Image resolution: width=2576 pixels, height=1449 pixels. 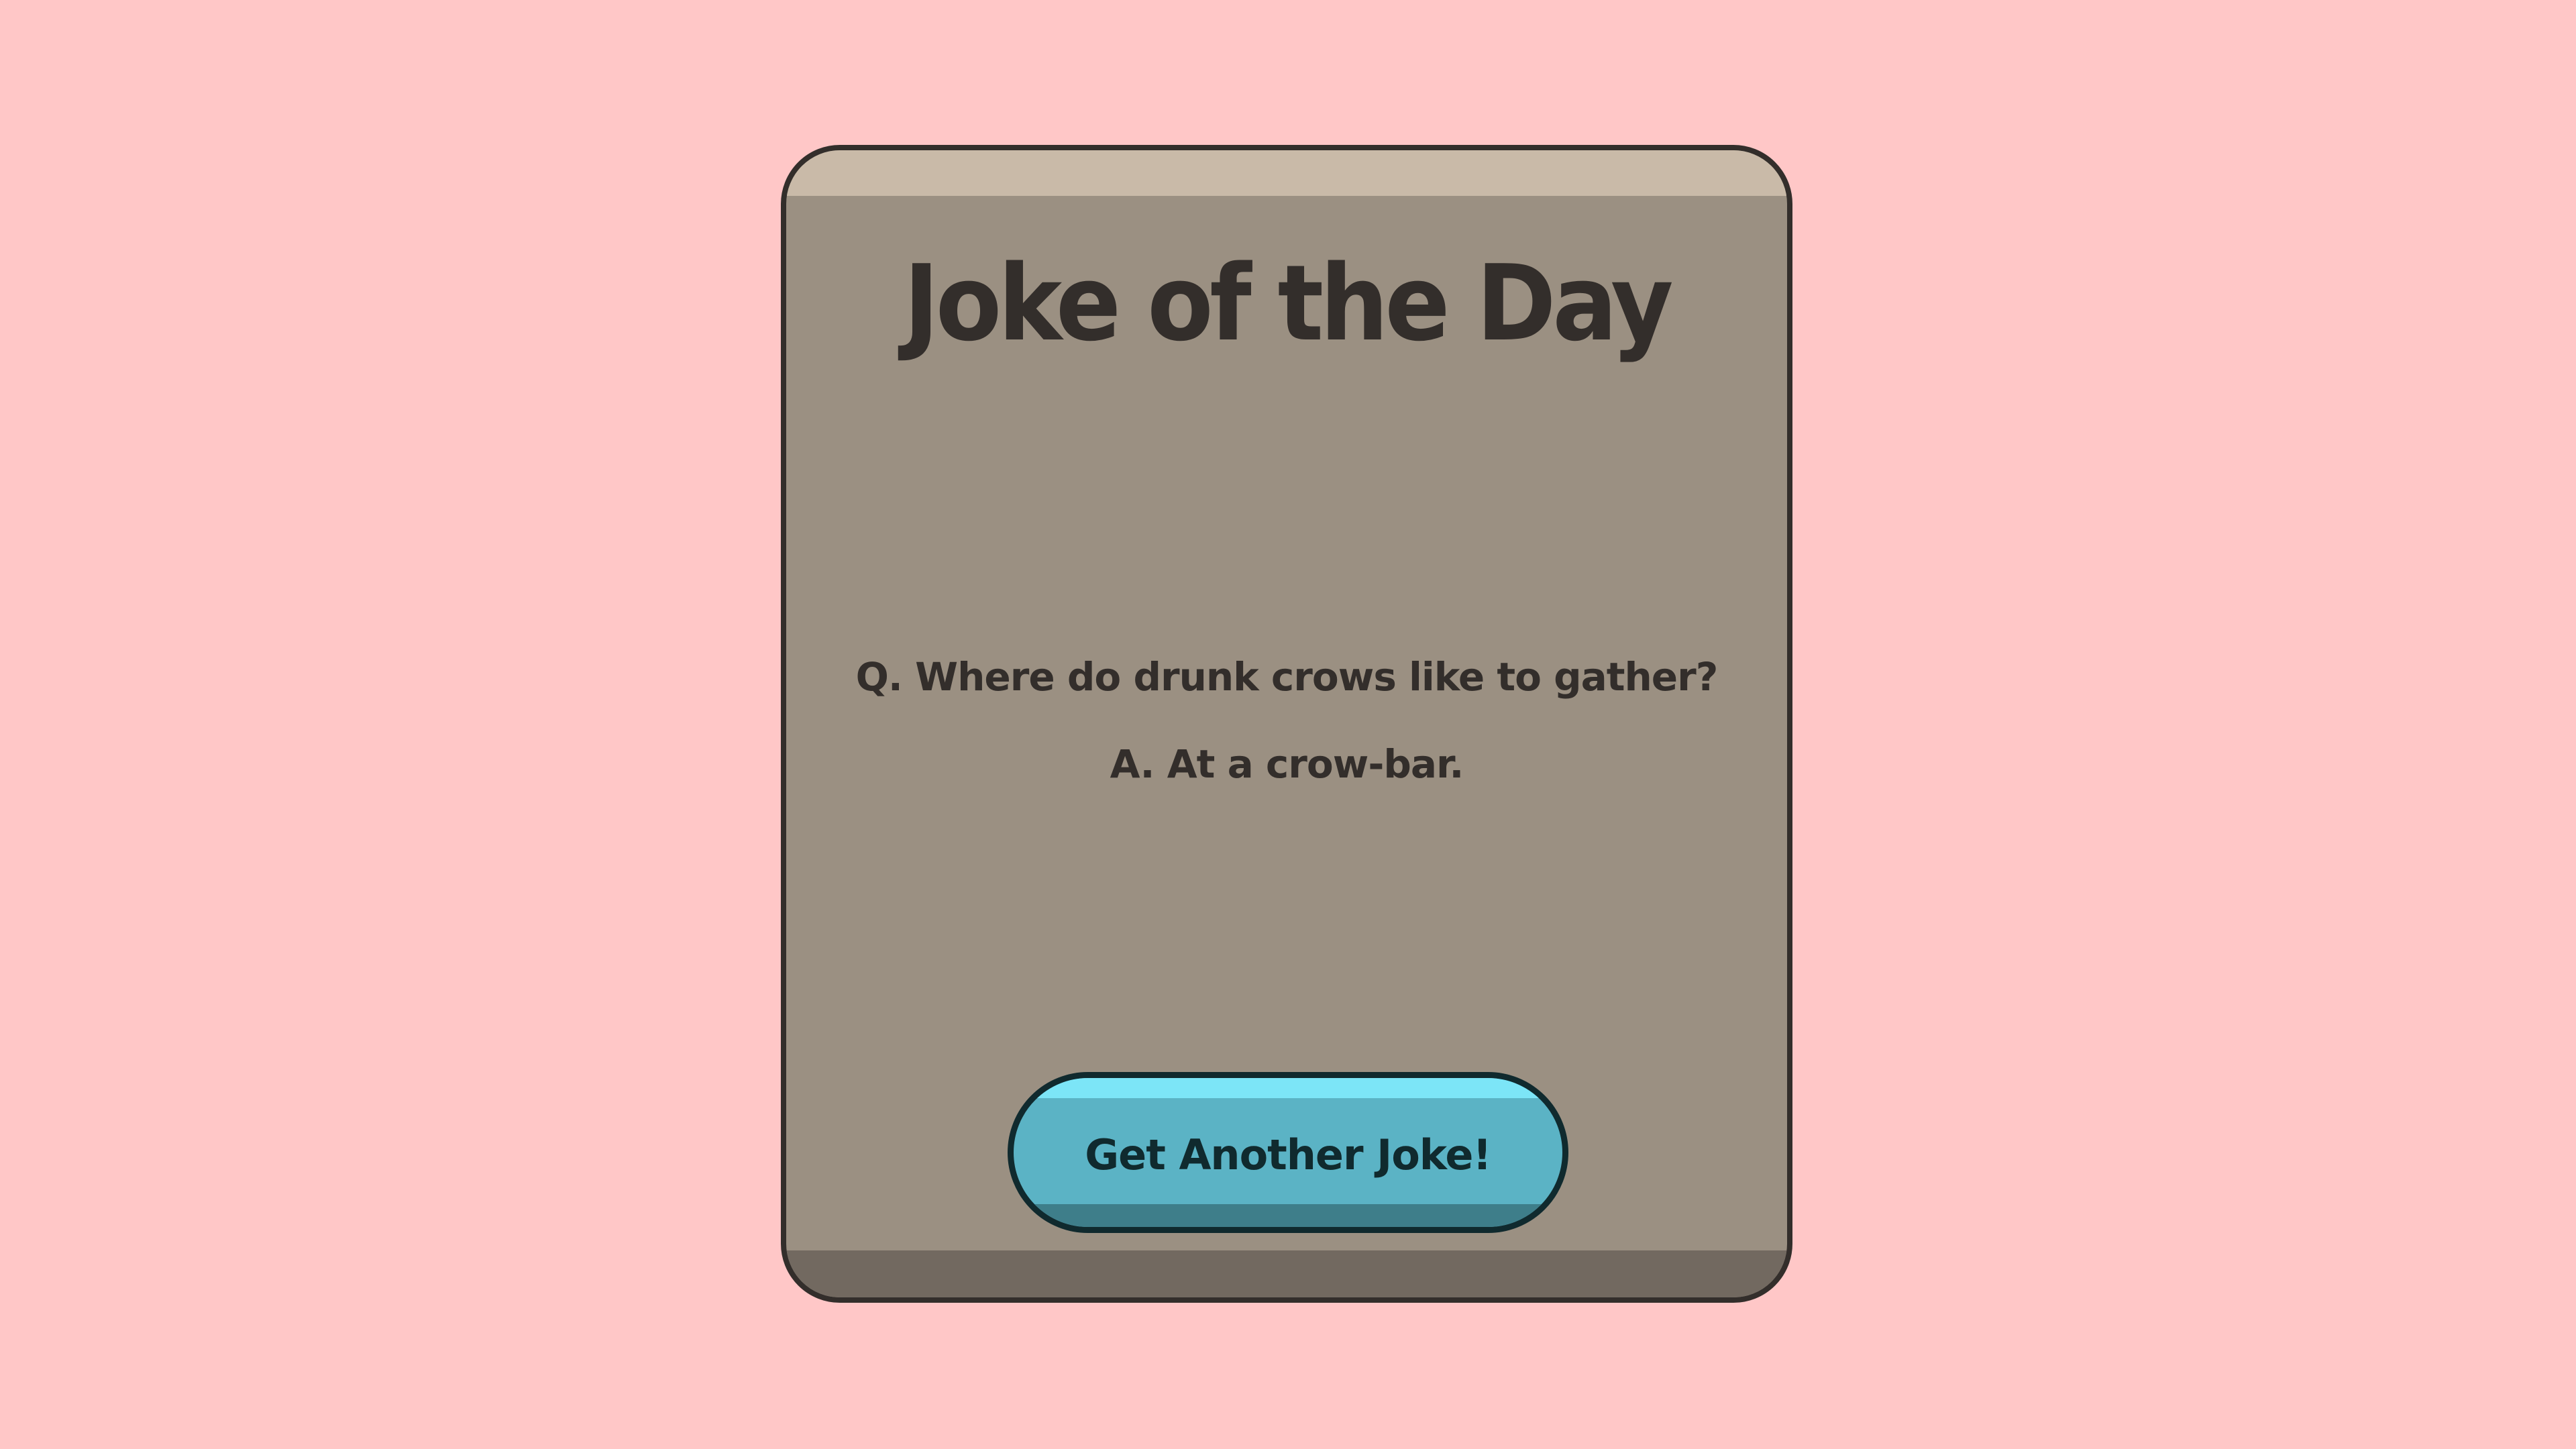 What do you see at coordinates (1287, 677) in the screenshot?
I see `joke-question: Q. Where do drunk crows like to gather?` at bounding box center [1287, 677].